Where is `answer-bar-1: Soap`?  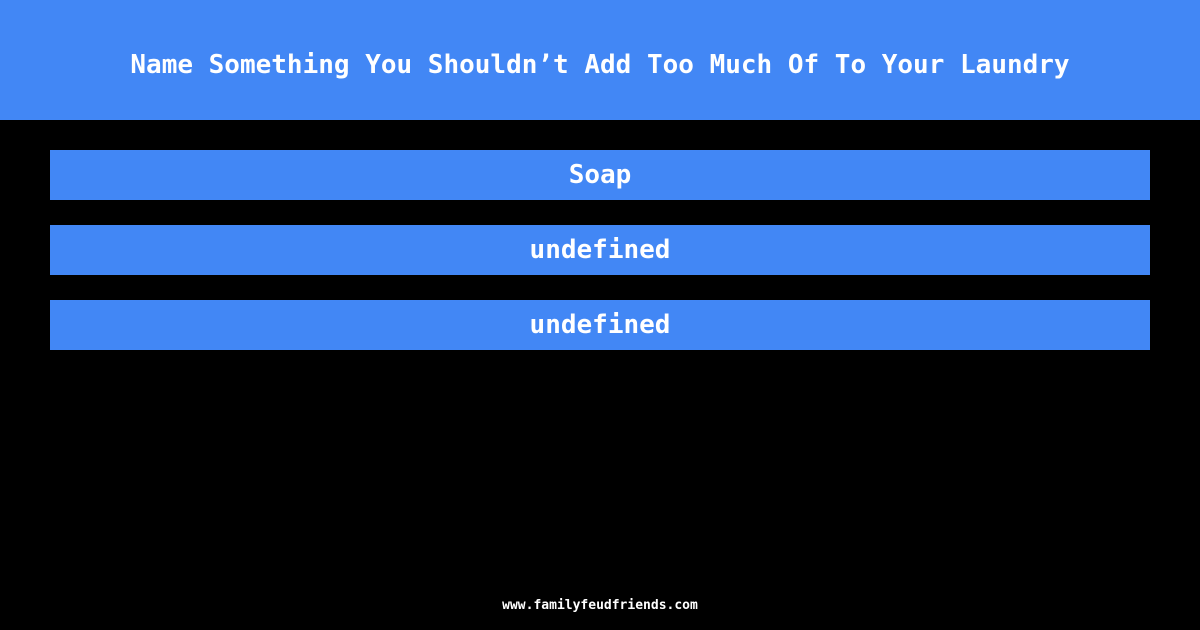
answer-bar-1: Soap is located at coordinates (600, 175).